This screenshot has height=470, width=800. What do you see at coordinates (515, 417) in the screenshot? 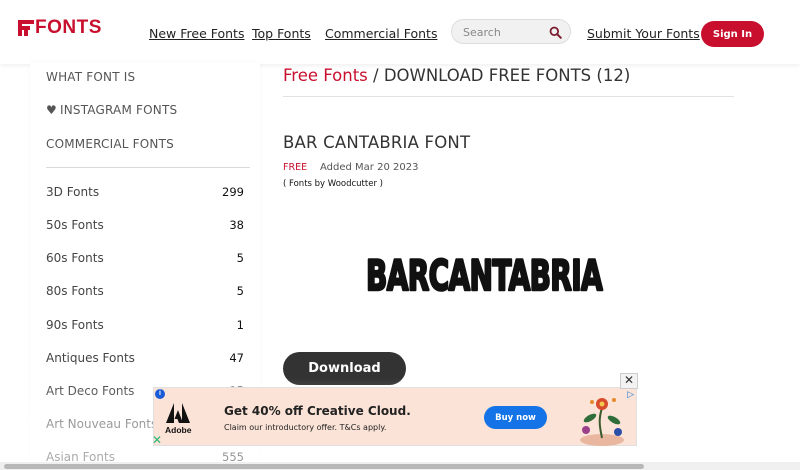
I see `ad-buy-now-button: Buy now` at bounding box center [515, 417].